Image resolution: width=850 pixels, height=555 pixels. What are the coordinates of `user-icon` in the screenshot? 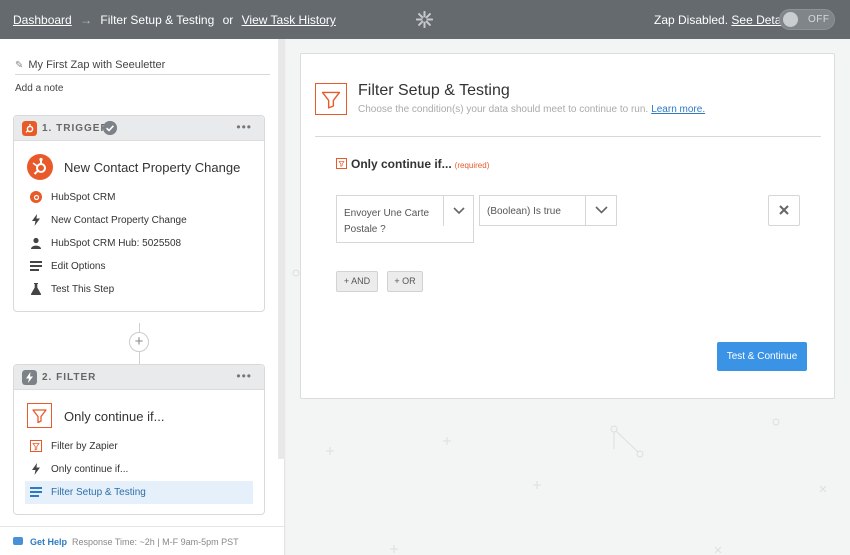 It's located at (36, 243).